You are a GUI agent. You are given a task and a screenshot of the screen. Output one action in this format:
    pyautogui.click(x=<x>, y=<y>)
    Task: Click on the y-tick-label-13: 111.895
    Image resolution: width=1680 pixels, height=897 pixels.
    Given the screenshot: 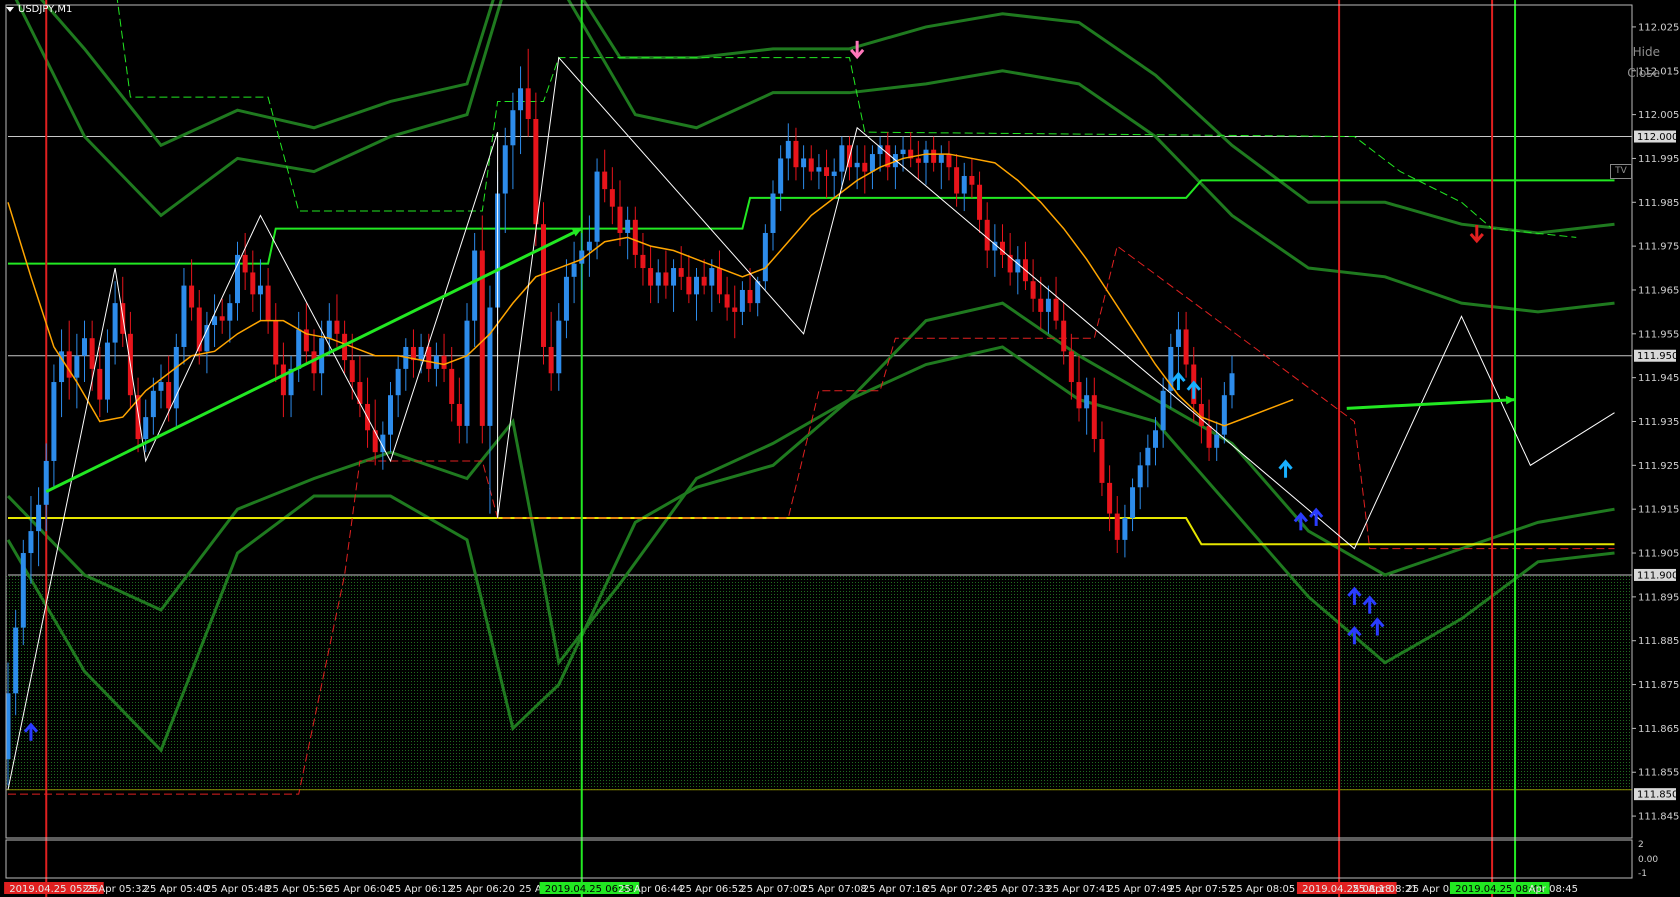 What is the action you would take?
    pyautogui.click(x=1658, y=597)
    